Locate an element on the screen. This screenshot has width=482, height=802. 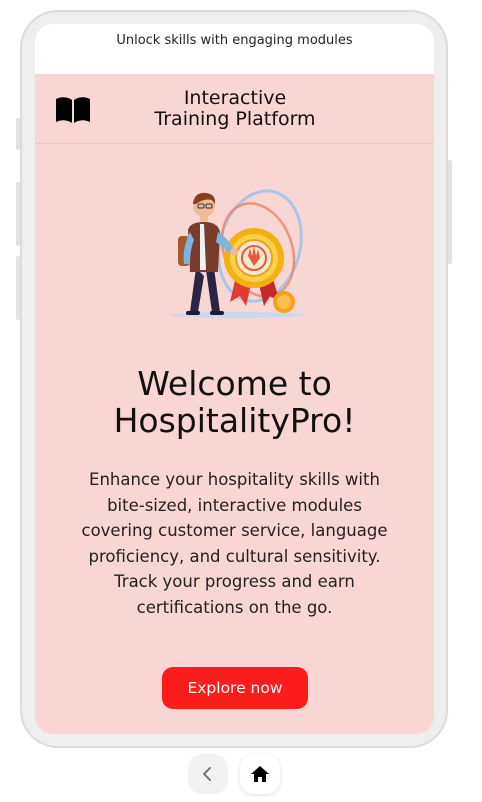
app-title: Interactive Training Platform is located at coordinates (235, 109).